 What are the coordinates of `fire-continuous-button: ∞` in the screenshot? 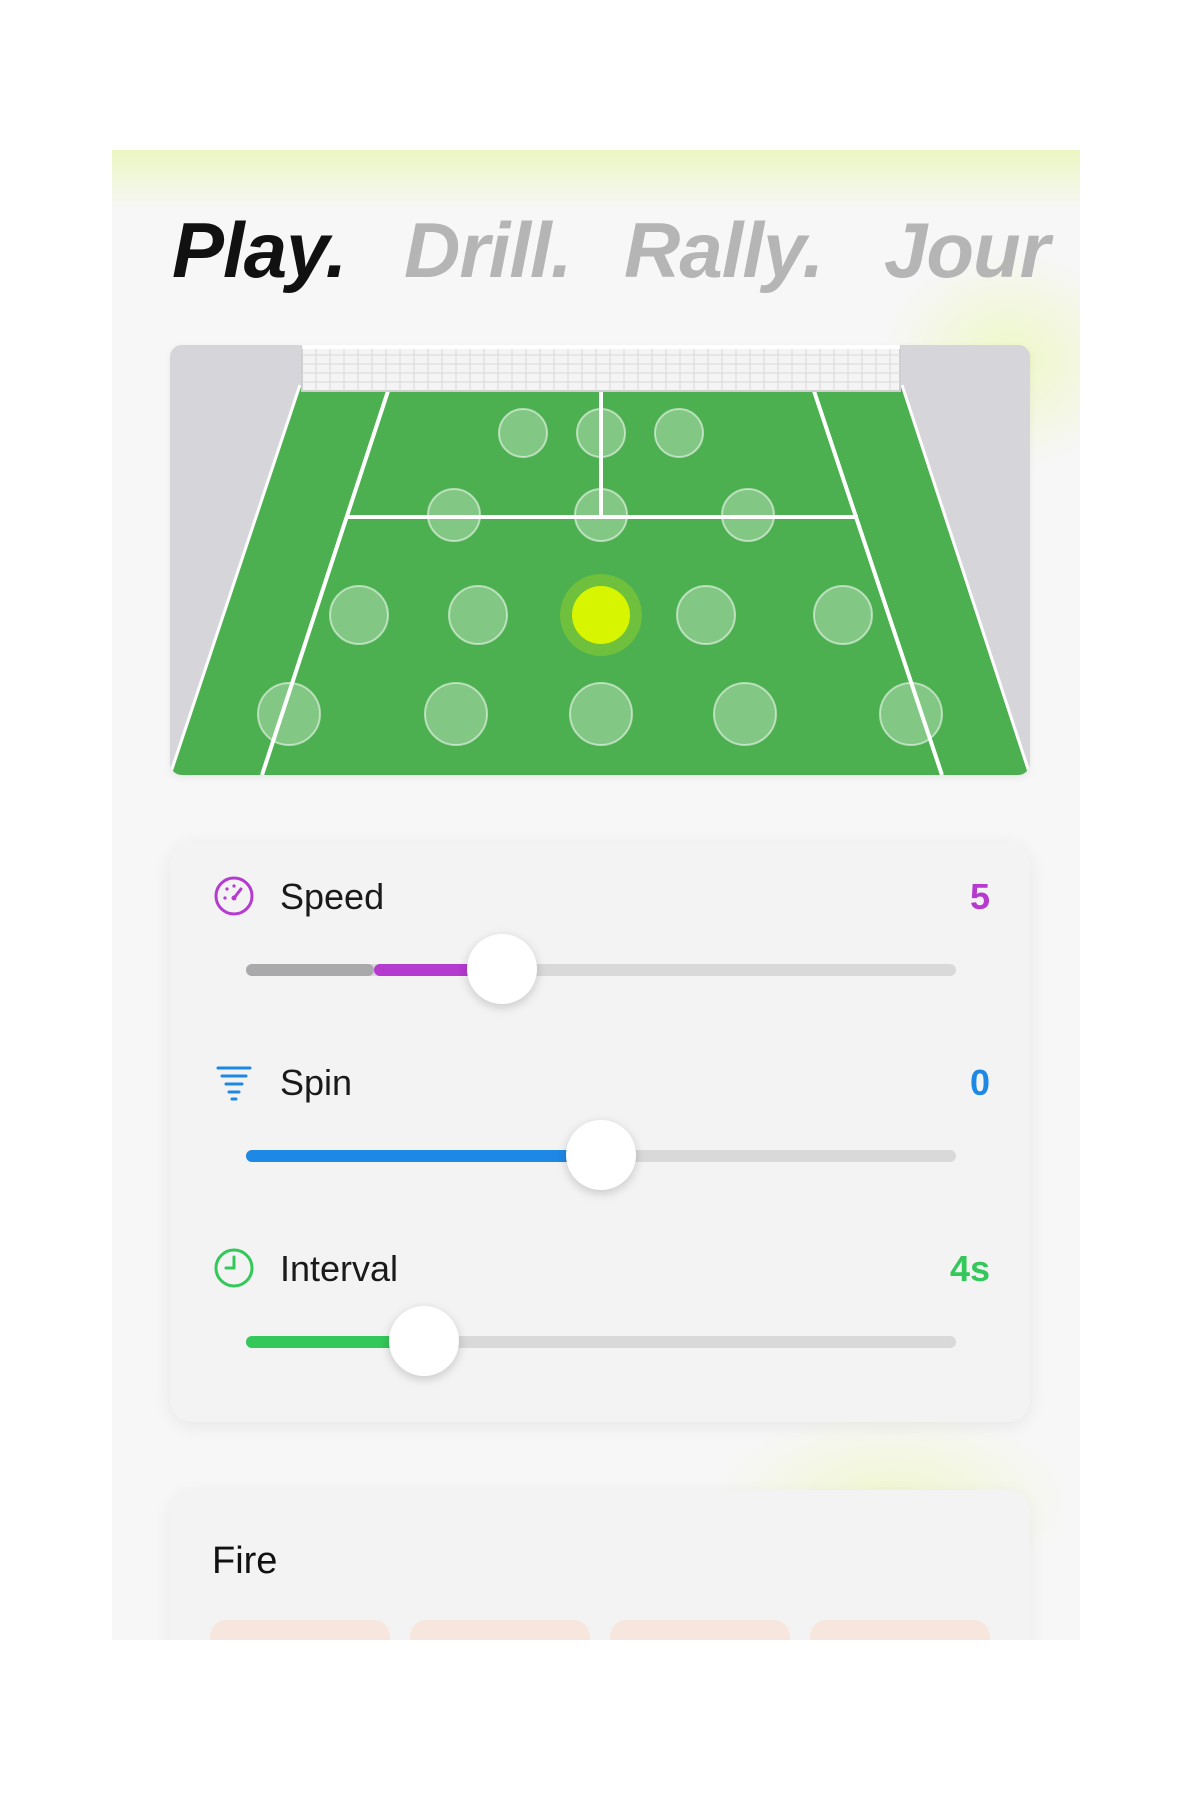 It's located at (700, 1630).